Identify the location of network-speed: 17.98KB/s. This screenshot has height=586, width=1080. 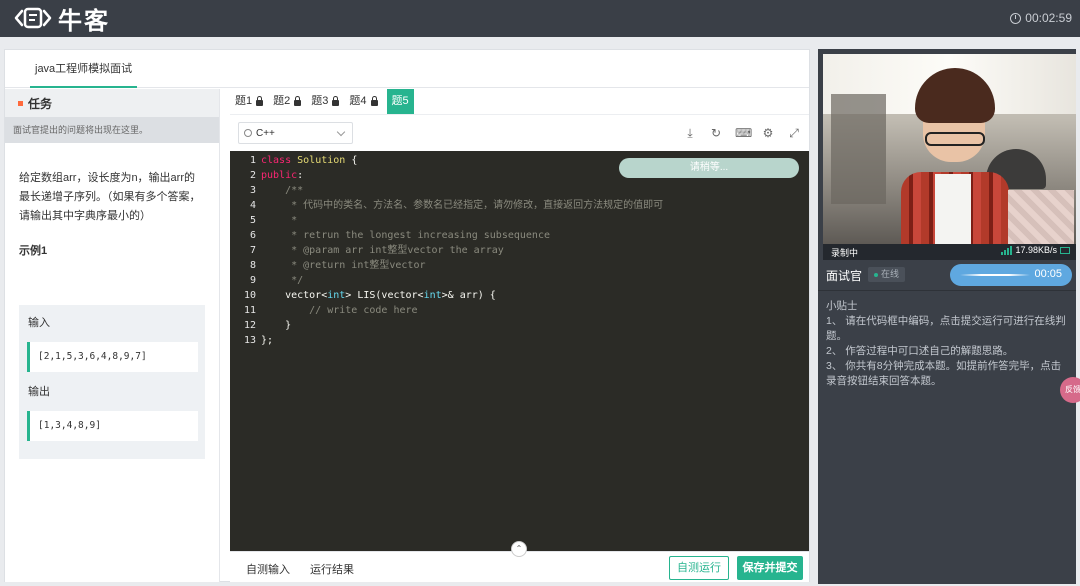
(1035, 250).